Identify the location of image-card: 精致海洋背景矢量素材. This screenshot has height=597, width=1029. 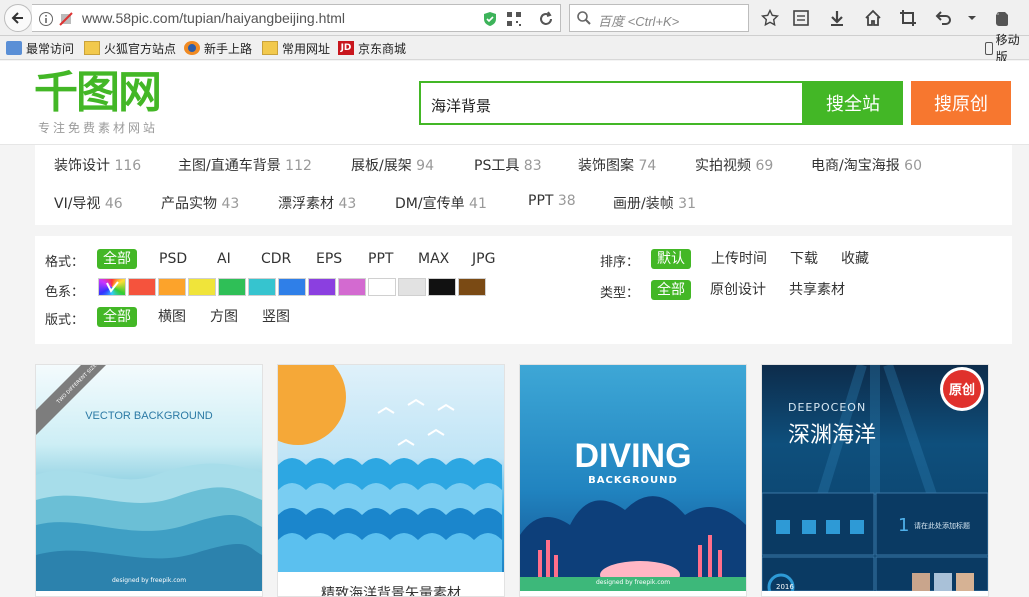
(391, 480).